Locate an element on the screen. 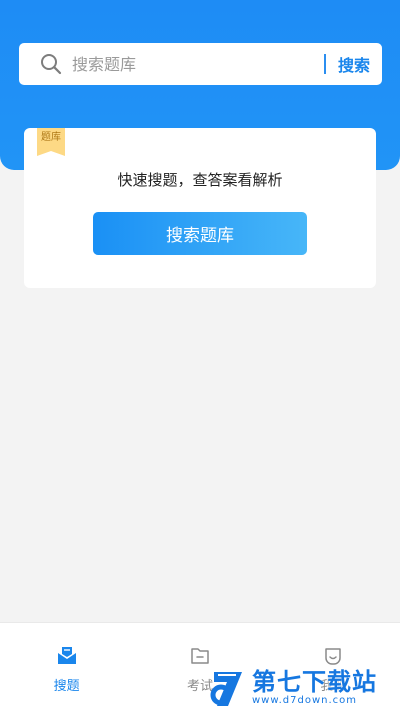  tab-search-questions: 搜题 is located at coordinates (66, 667).